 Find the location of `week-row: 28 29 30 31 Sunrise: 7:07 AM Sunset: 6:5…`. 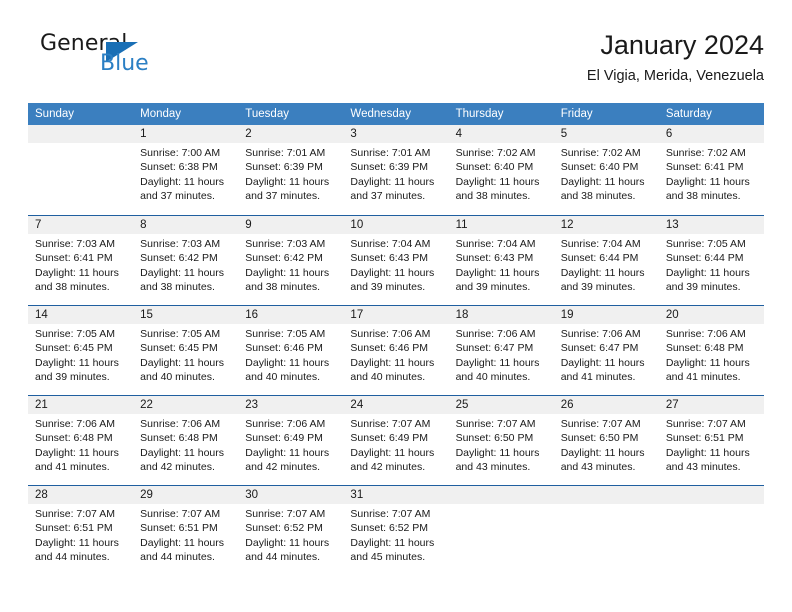

week-row: 28 29 30 31 Sunrise: 7:07 AM Sunset: 6:5… is located at coordinates (396, 530).